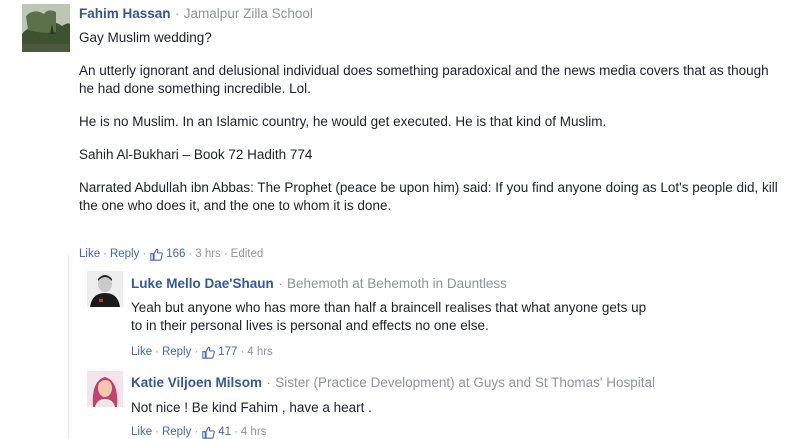  Describe the element at coordinates (208, 254) in the screenshot. I see `timestamp: 3 hrs` at that location.